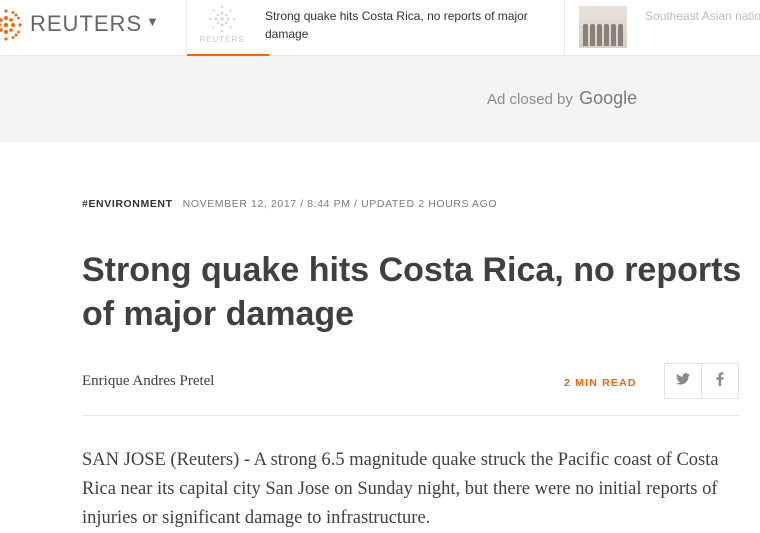 This screenshot has width=760, height=533. I want to click on divider, so click(411, 415).